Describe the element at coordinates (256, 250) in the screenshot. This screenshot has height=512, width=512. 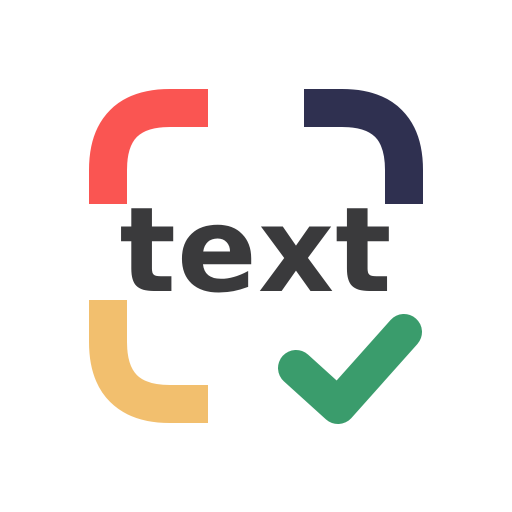
I see `logo-wordmark: text` at that location.